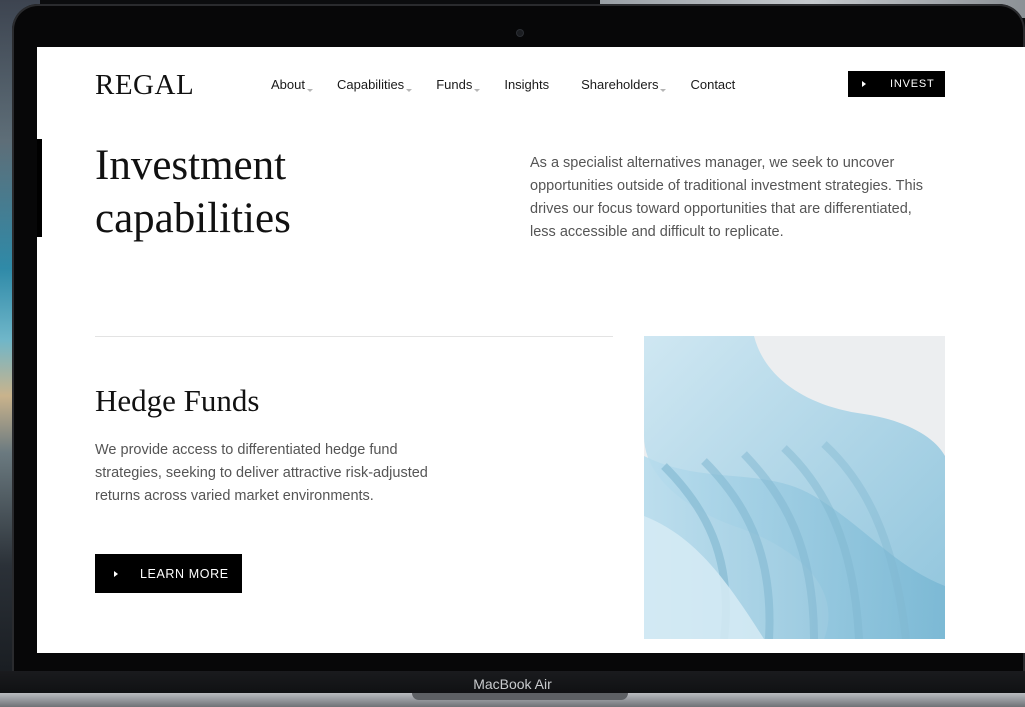  Describe the element at coordinates (191, 165) in the screenshot. I see `page-title-line1: Investment` at that location.